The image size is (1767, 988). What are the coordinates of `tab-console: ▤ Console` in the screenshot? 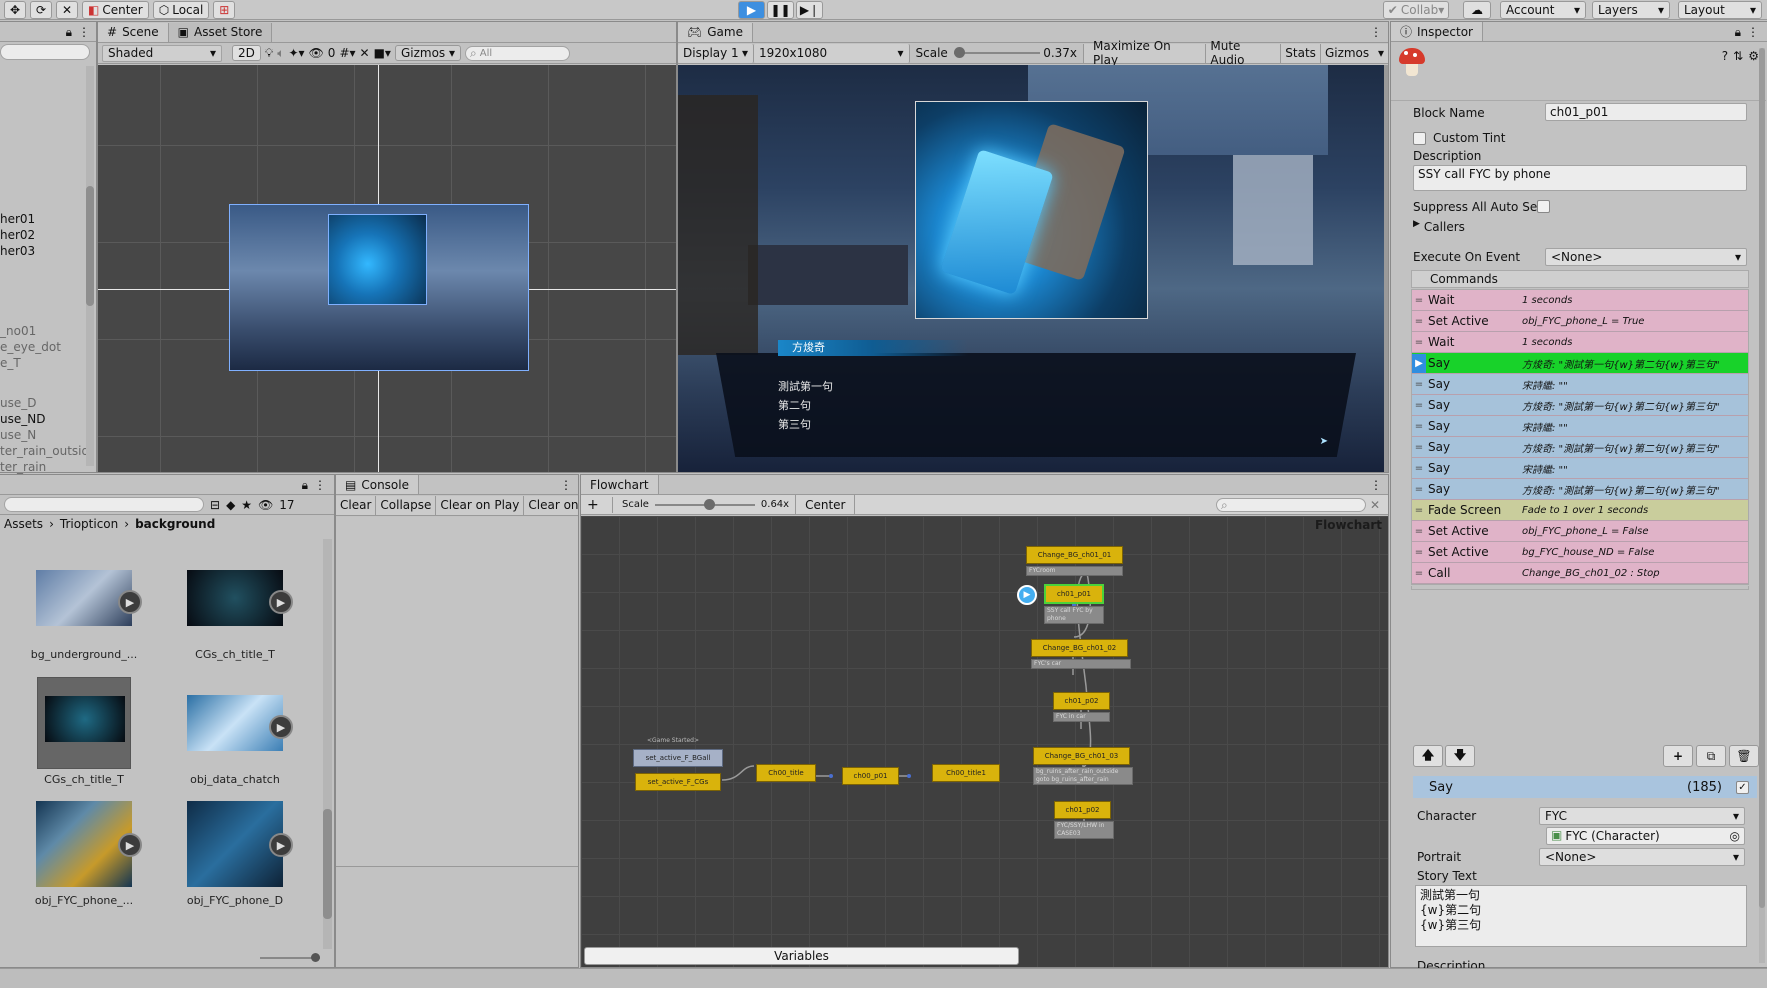 It's located at (377, 484).